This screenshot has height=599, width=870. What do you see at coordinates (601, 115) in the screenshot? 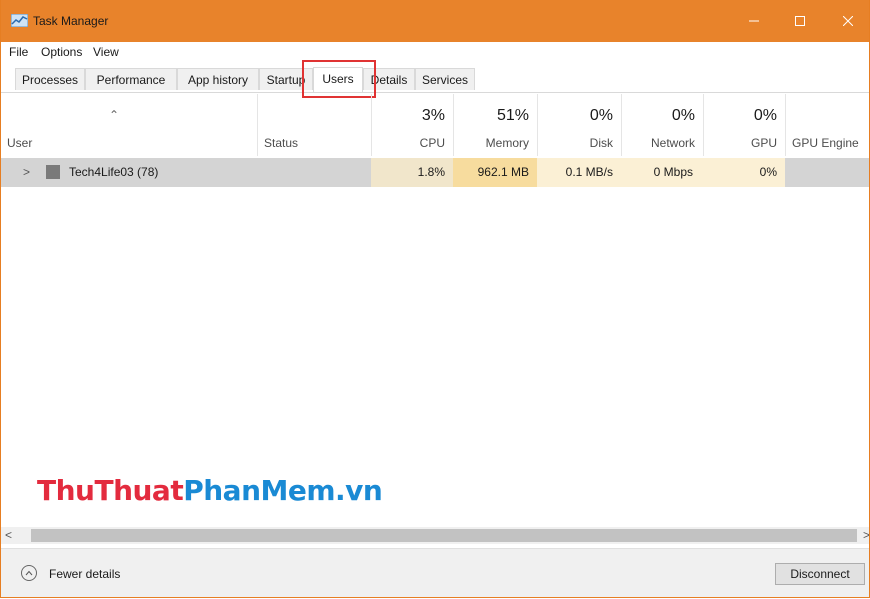
I see `disk-total: 0%` at bounding box center [601, 115].